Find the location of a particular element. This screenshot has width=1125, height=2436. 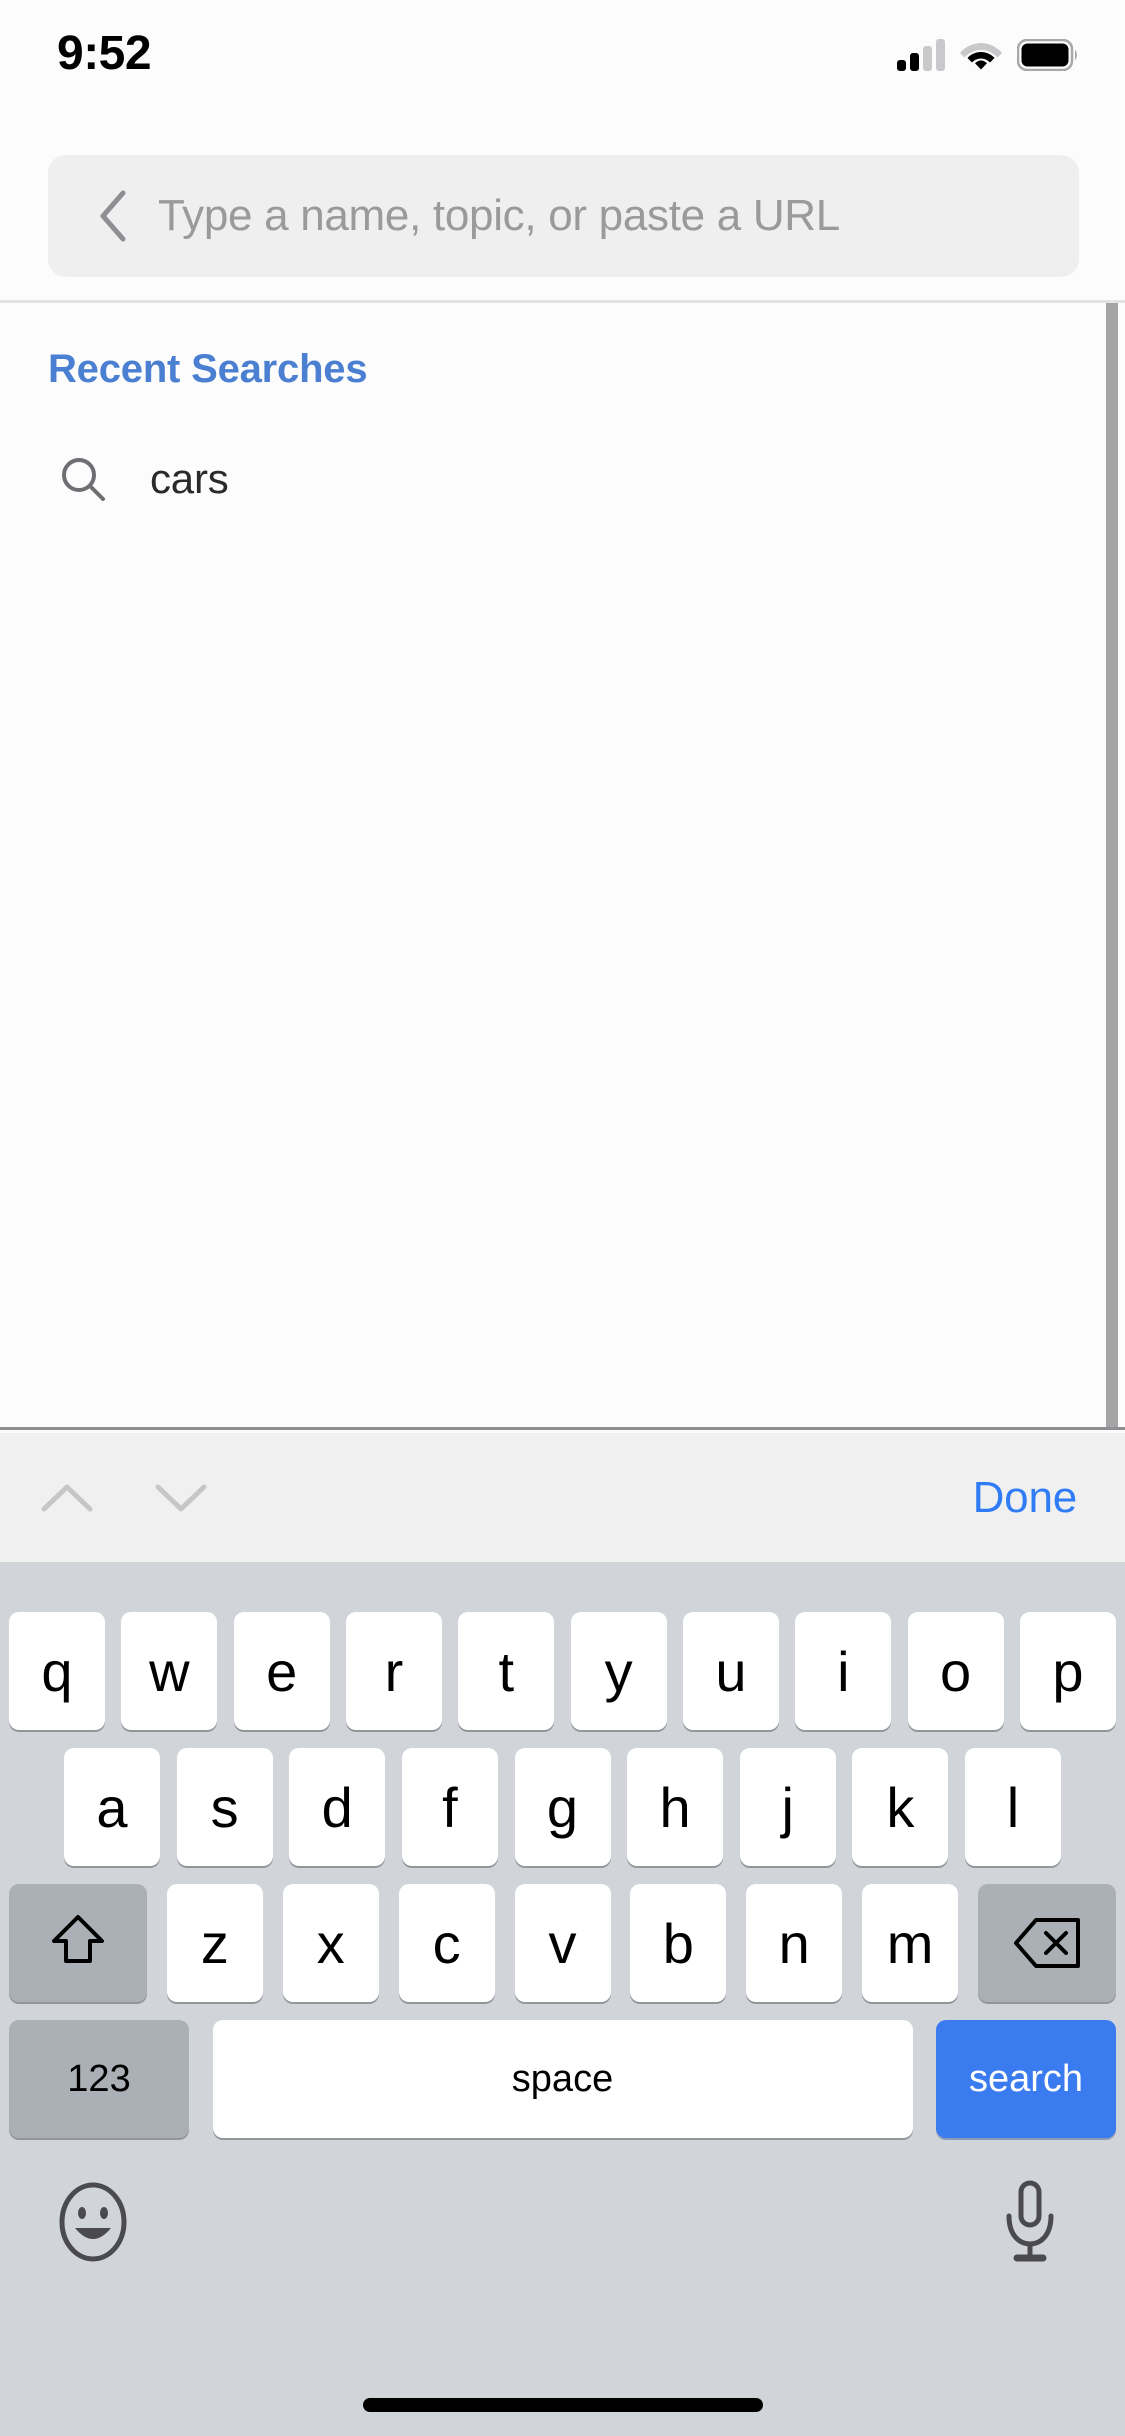

status-bar-time: 9:52 is located at coordinates (104, 53).